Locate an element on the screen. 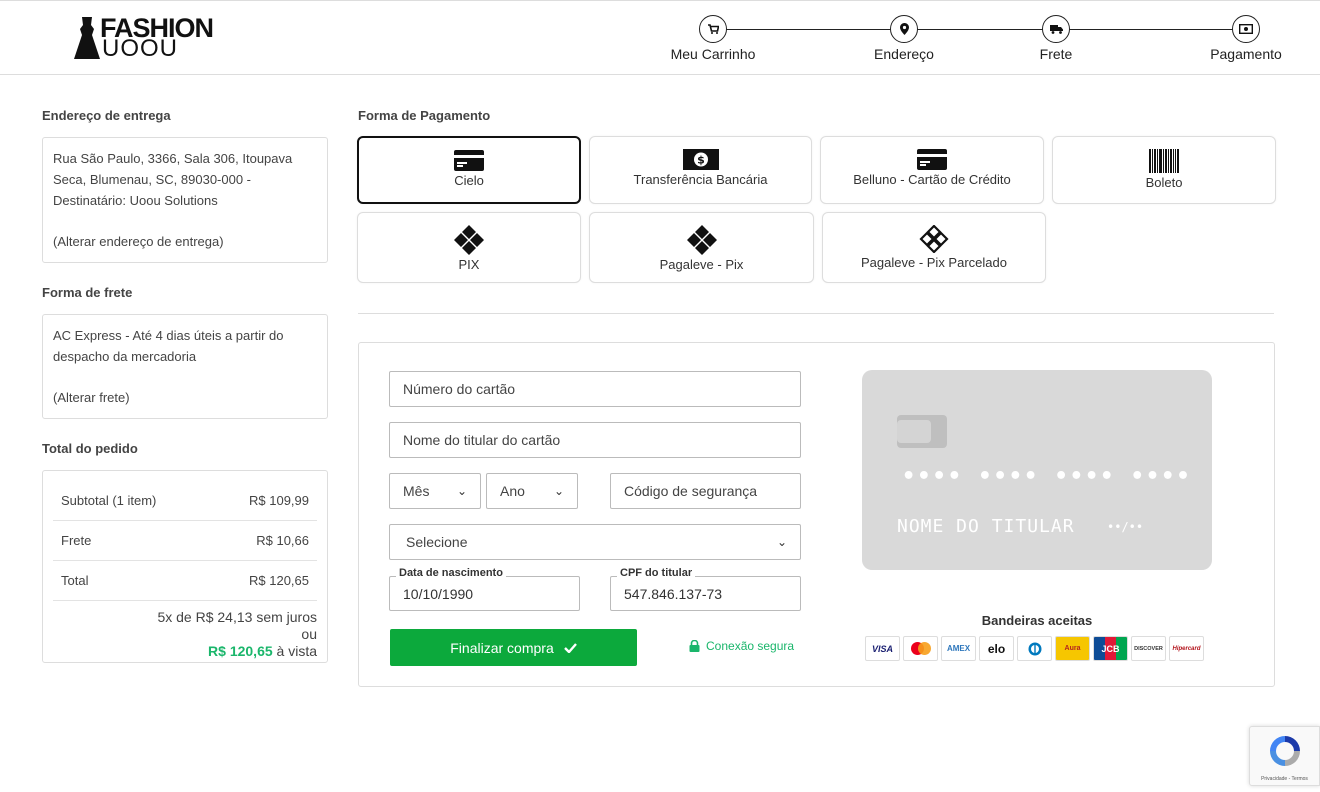 The image size is (1320, 792). store-logo: FASHION UOOU is located at coordinates (143, 38).